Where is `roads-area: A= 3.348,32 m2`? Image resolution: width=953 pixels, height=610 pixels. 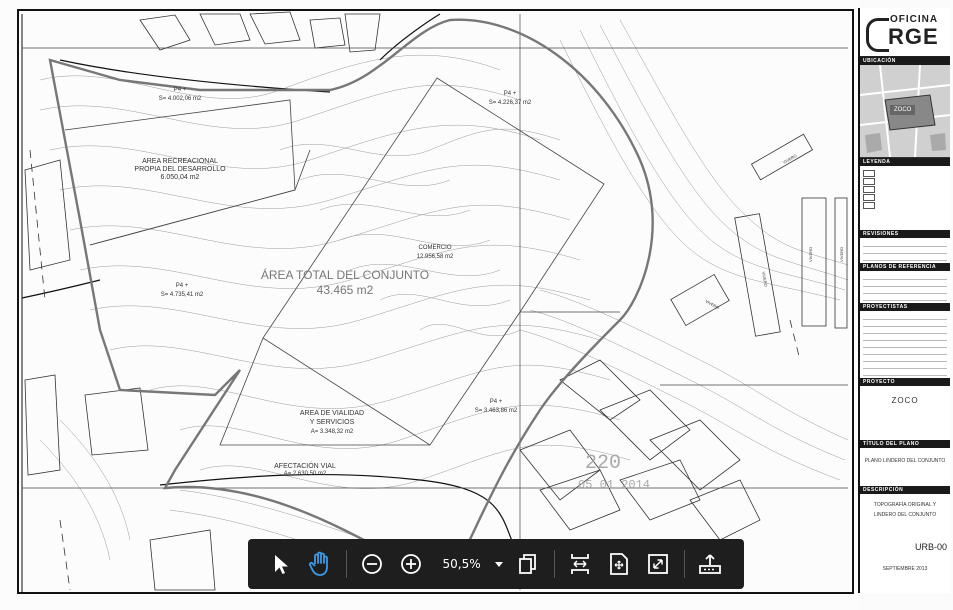
roads-area: A= 3.348,32 m2 is located at coordinates (332, 432).